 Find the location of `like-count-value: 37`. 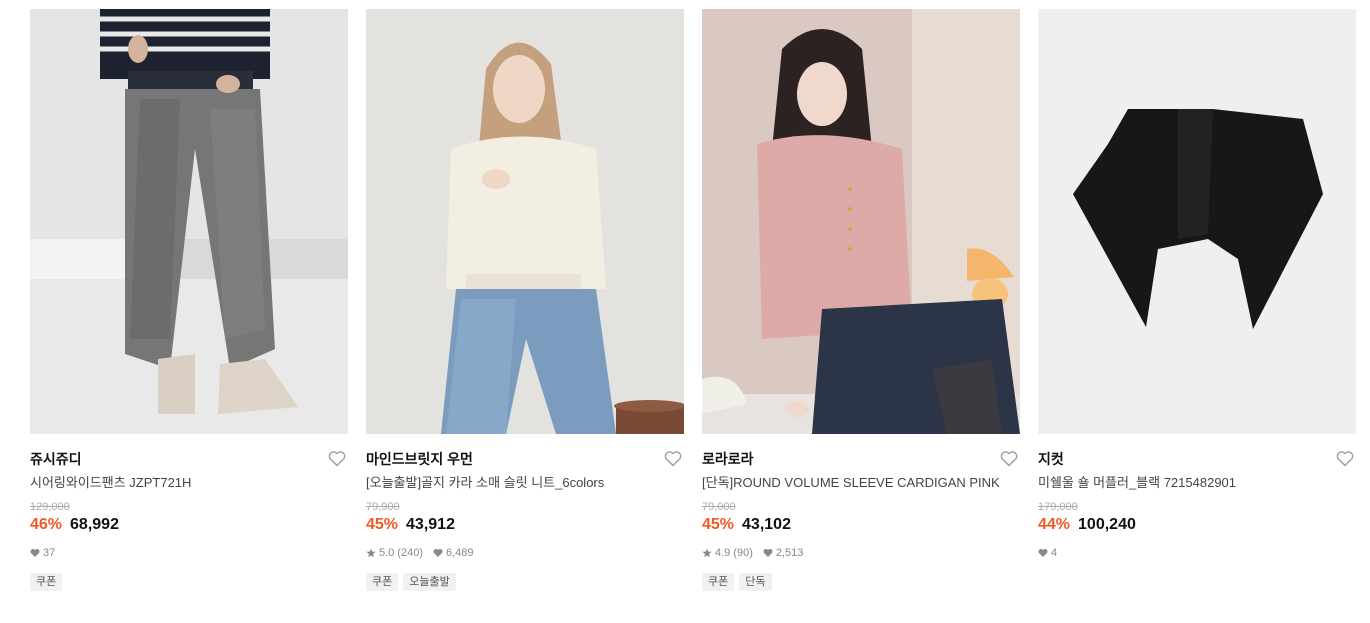

like-count-value: 37 is located at coordinates (49, 553).